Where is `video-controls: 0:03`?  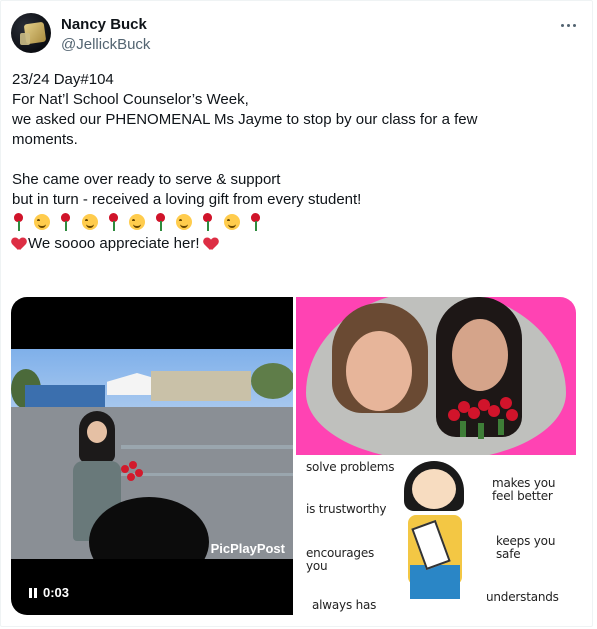
video-controls: 0:03 is located at coordinates (49, 592).